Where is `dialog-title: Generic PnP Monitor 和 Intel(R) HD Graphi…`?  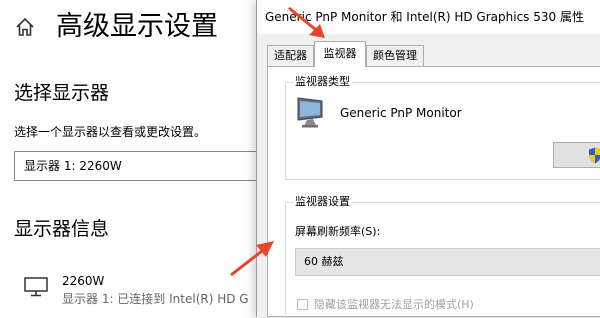
dialog-title: Generic PnP Monitor 和 Intel(R) HD Graphi… is located at coordinates (424, 17).